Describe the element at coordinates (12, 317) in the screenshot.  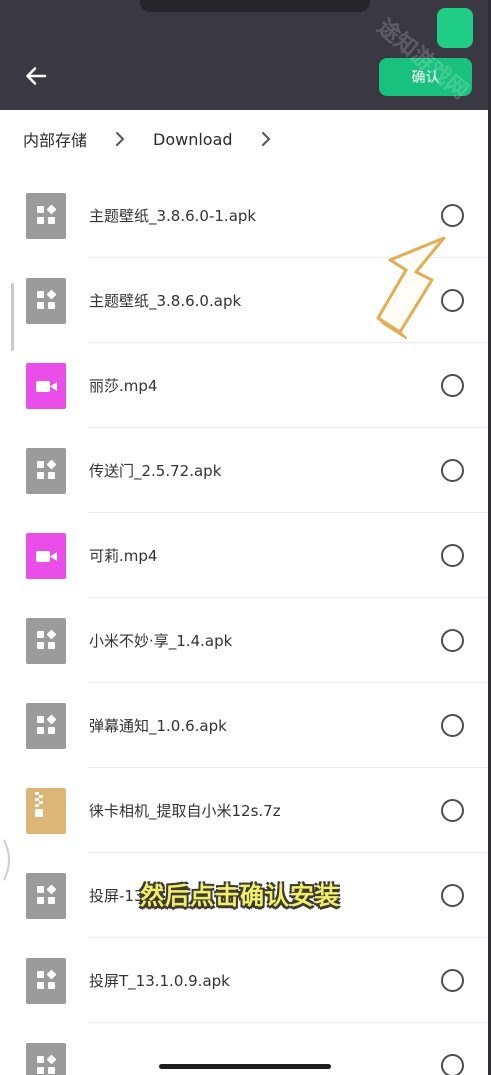
I see `scrollbar-thumb` at that location.